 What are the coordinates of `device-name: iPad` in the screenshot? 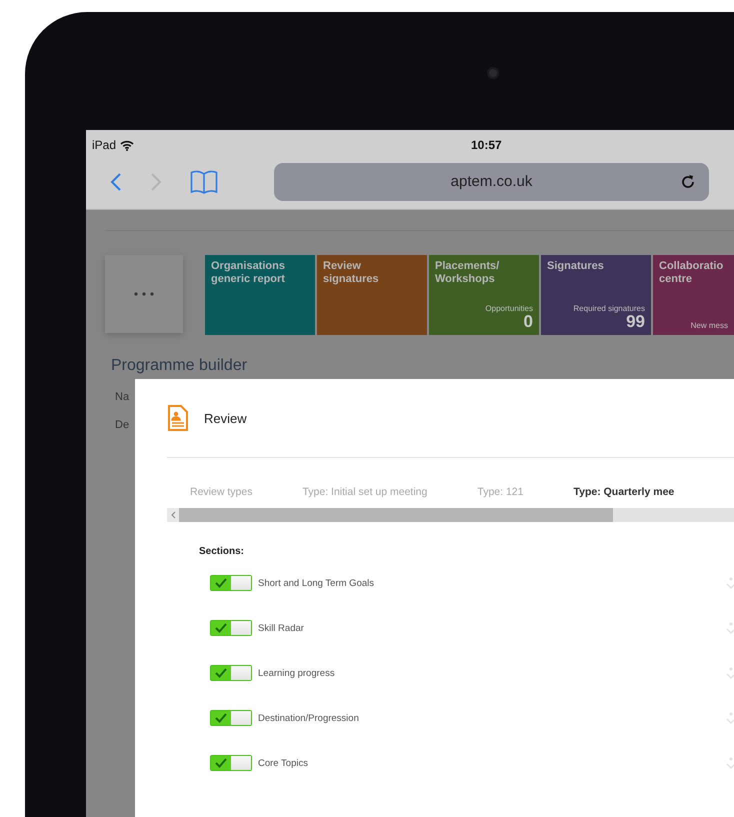 It's located at (104, 145).